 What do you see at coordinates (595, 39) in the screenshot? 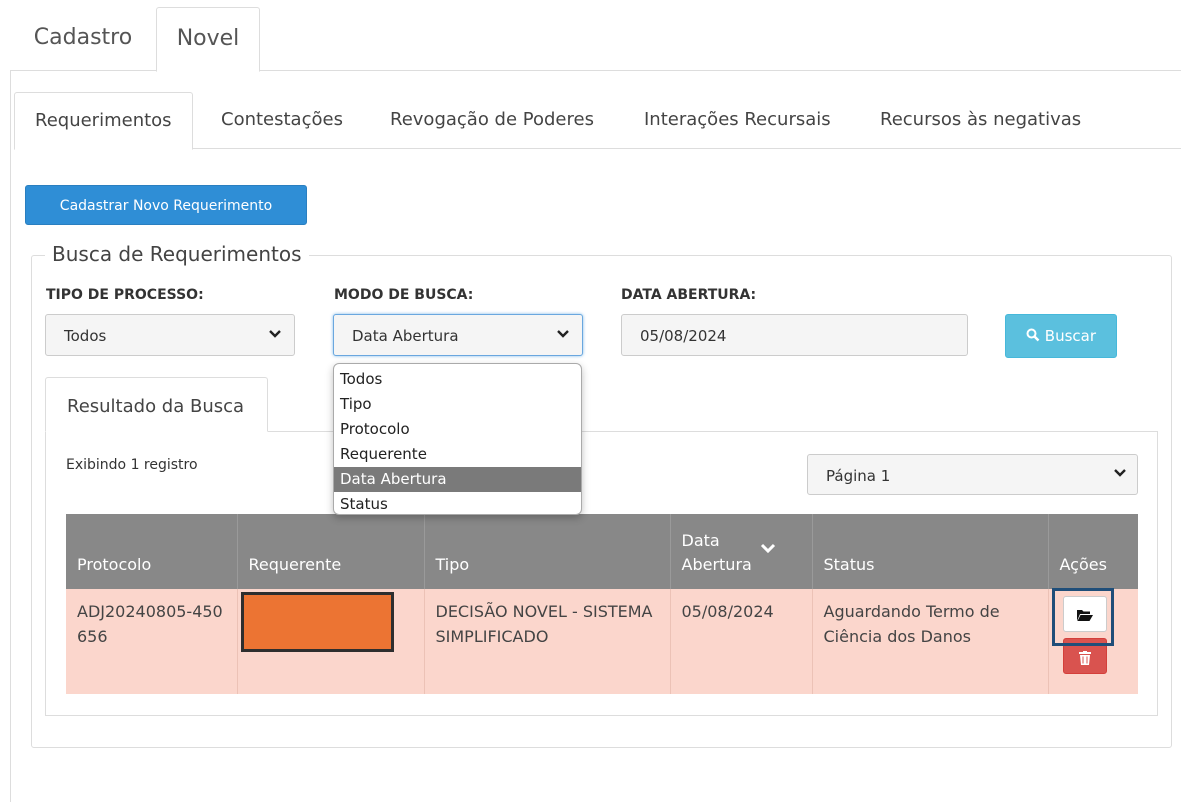
I see `top-tabs: Cadastro Novel` at bounding box center [595, 39].